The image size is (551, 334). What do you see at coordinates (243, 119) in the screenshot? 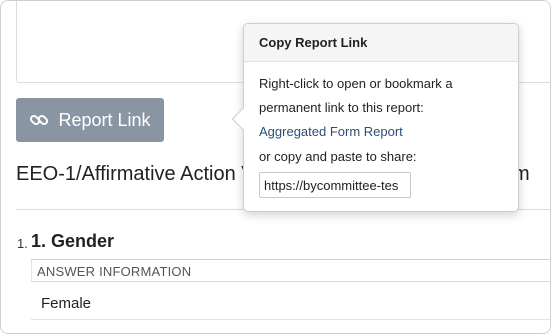
I see `popover-arrow` at bounding box center [243, 119].